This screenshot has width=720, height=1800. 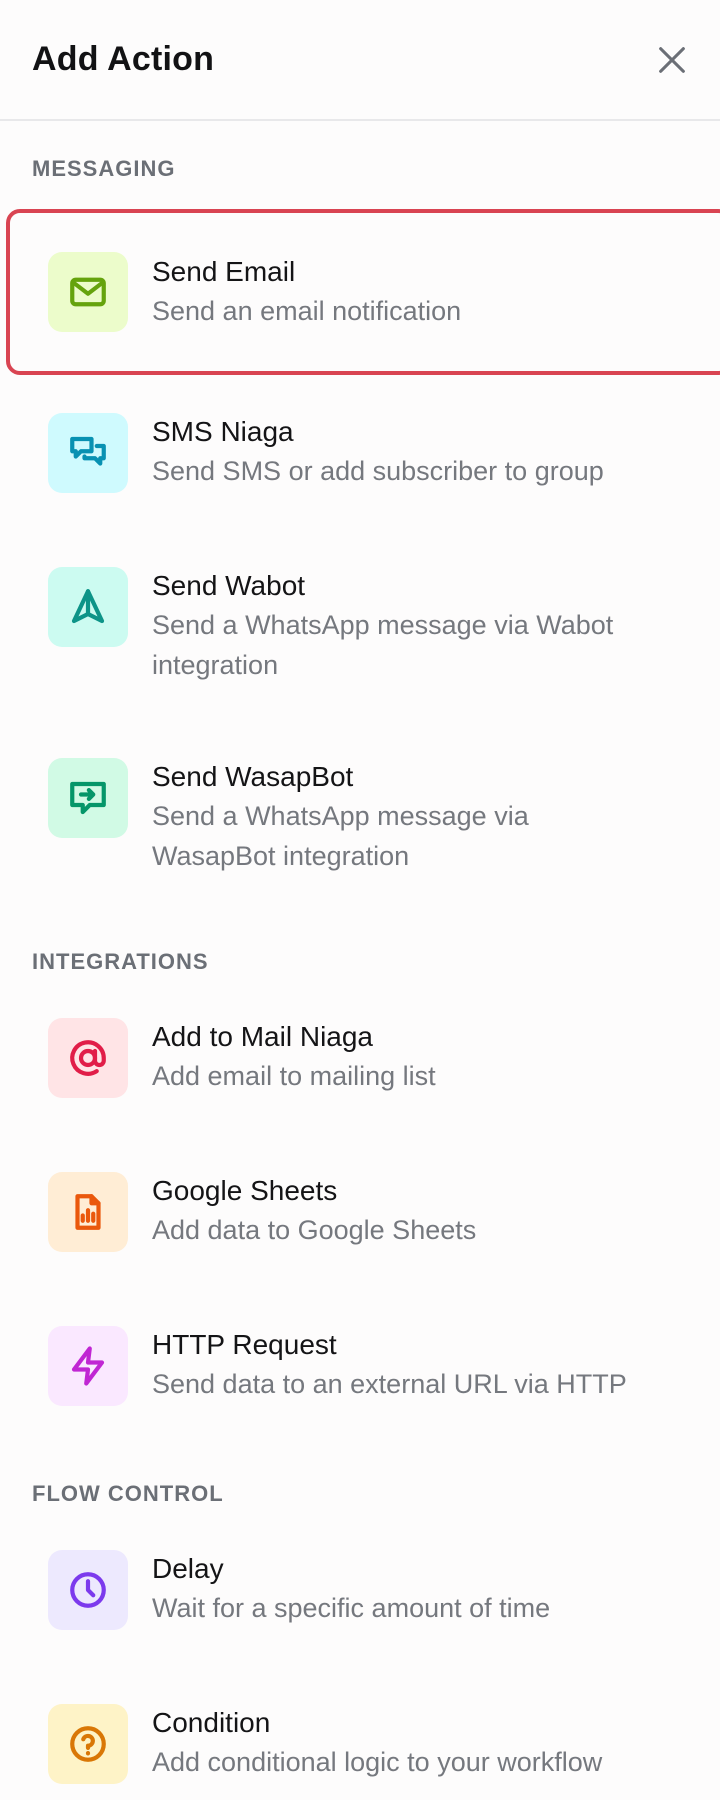 What do you see at coordinates (244, 1344) in the screenshot?
I see `action-title: HTTP Request` at bounding box center [244, 1344].